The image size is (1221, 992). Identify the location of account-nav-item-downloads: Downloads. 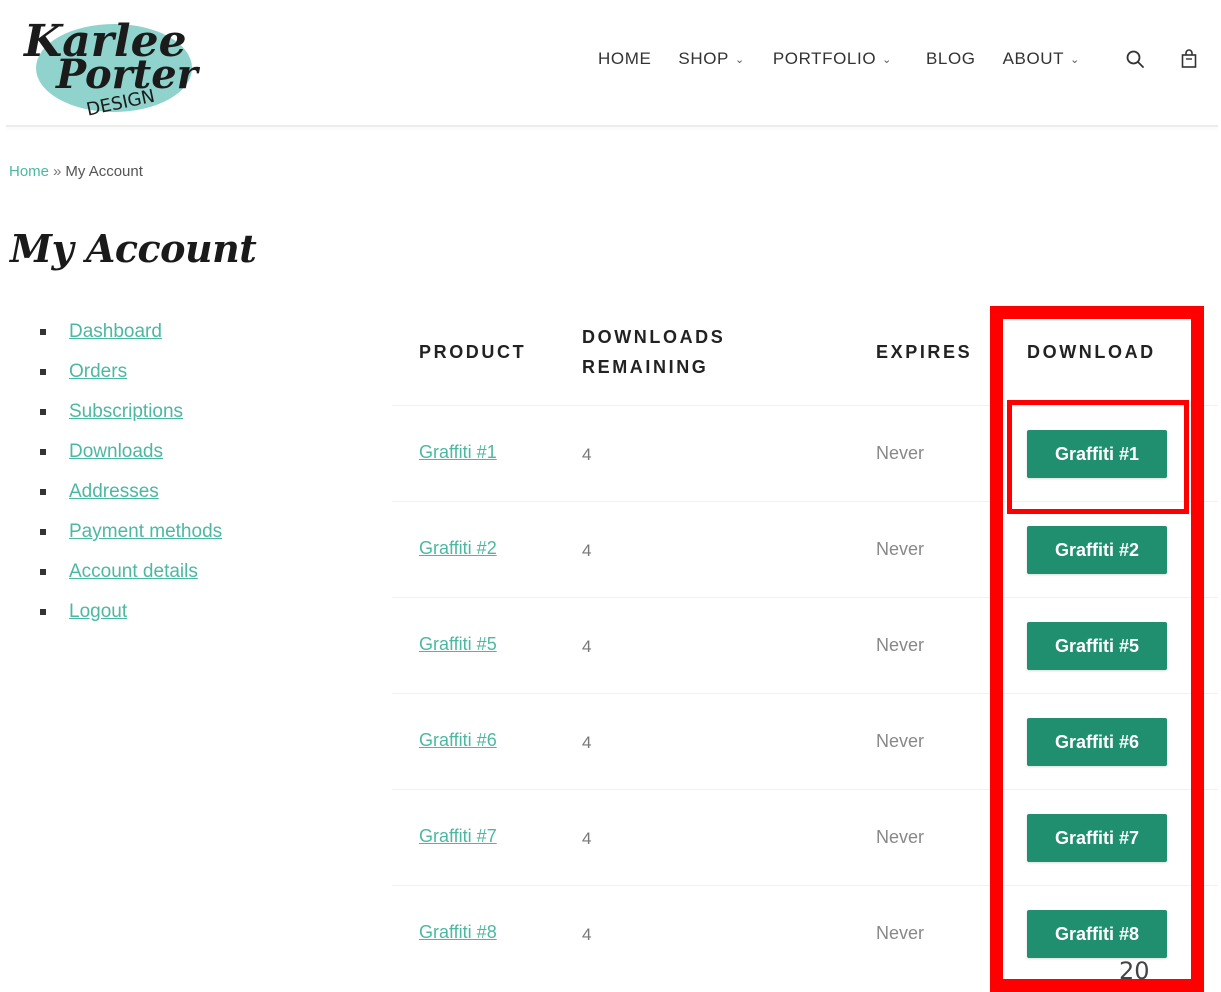
(131, 452).